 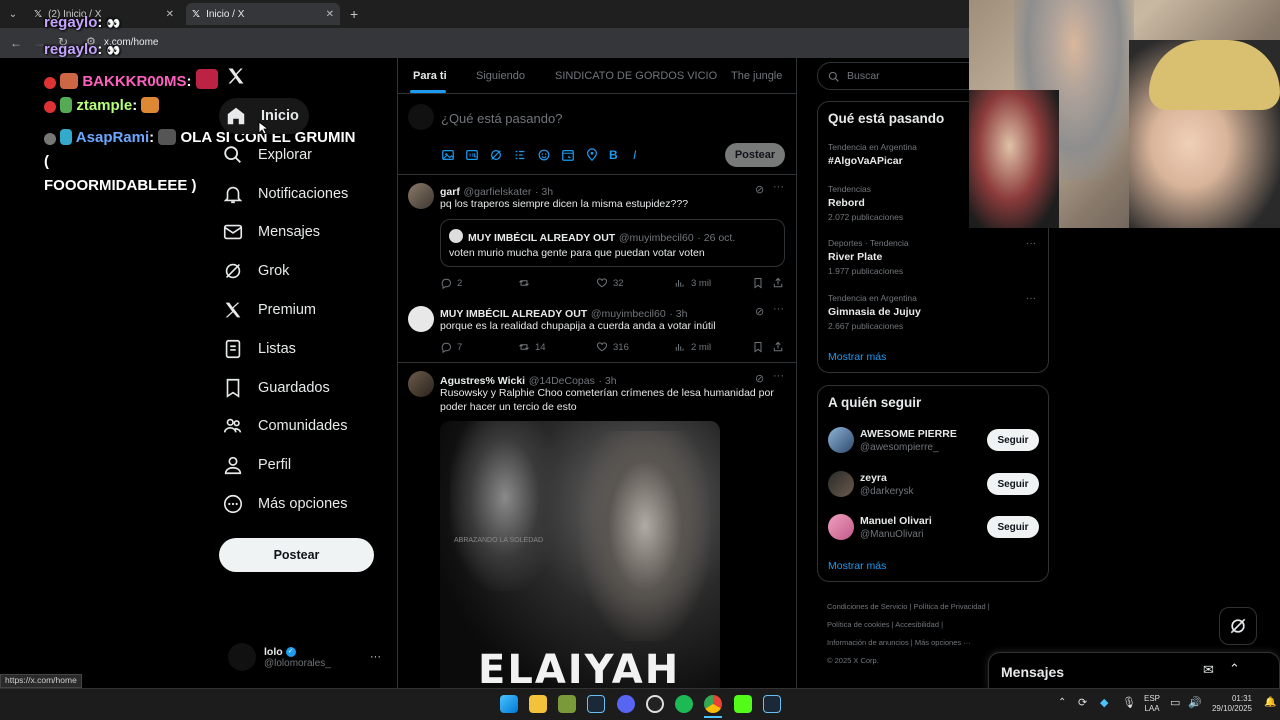 What do you see at coordinates (276, 388) in the screenshot?
I see `sidebar-item-guardados: Guardados` at bounding box center [276, 388].